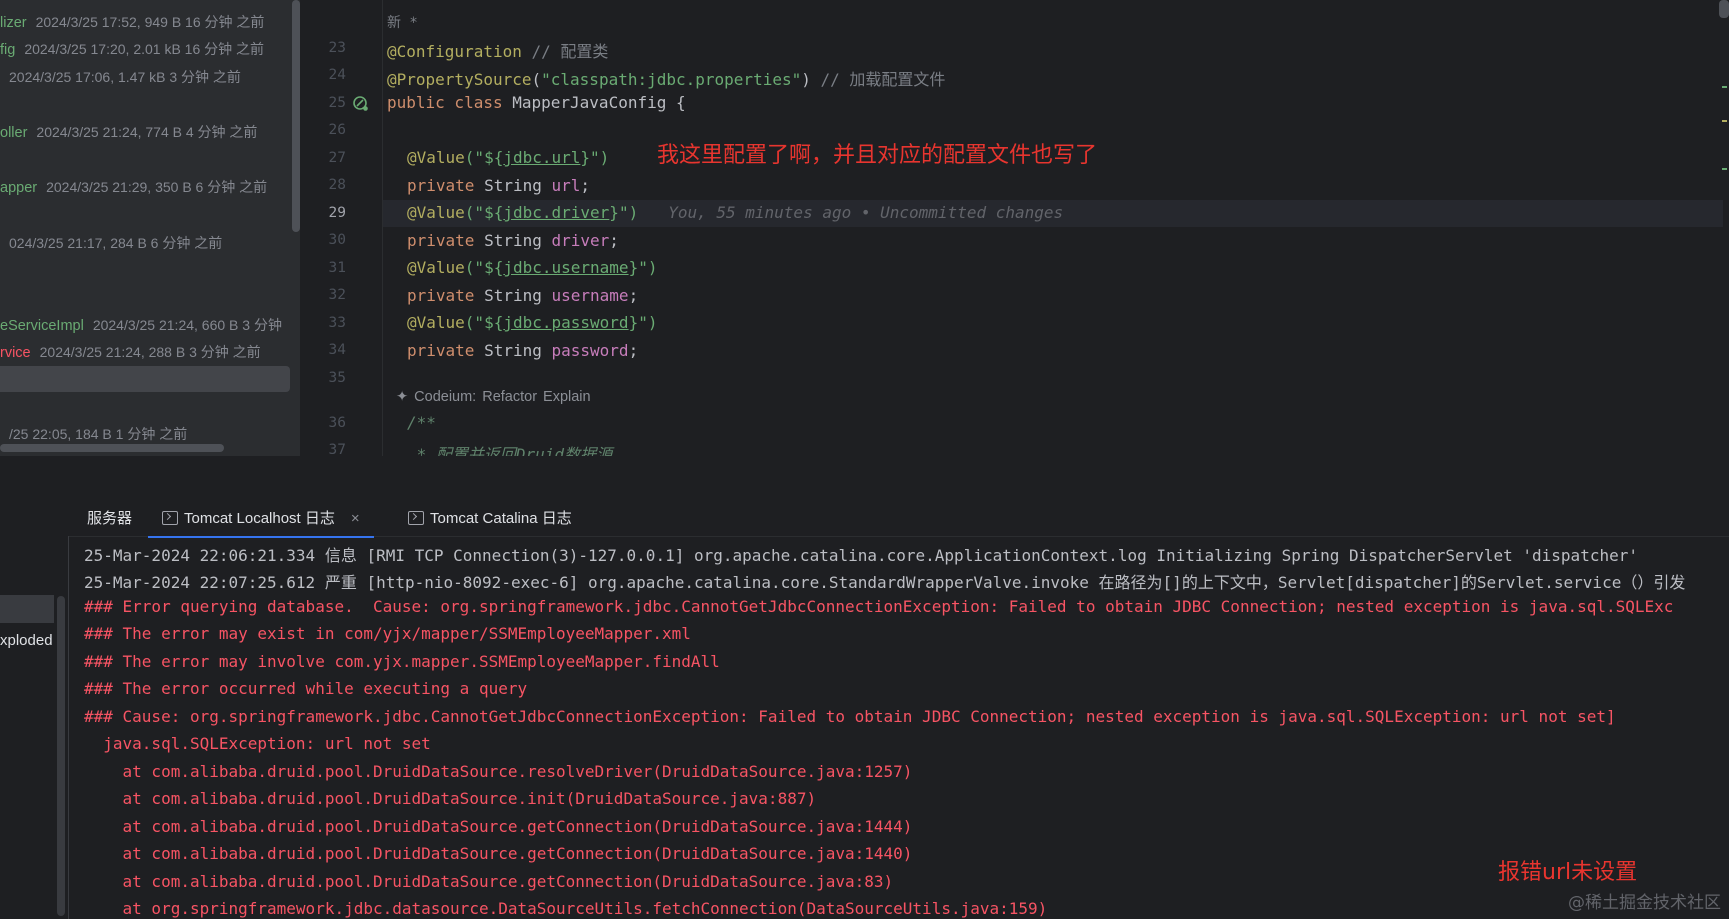 This screenshot has width=1729, height=919. I want to click on line-number: 23, so click(337, 48).